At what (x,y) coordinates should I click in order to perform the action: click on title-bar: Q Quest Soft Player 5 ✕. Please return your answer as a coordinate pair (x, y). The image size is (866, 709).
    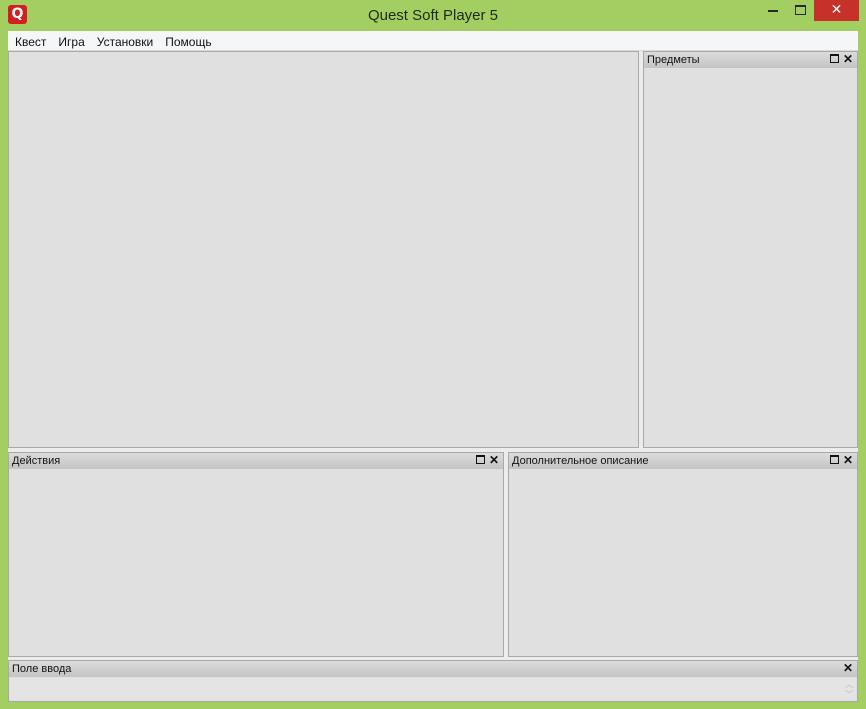
    Looking at the image, I should click on (433, 15).